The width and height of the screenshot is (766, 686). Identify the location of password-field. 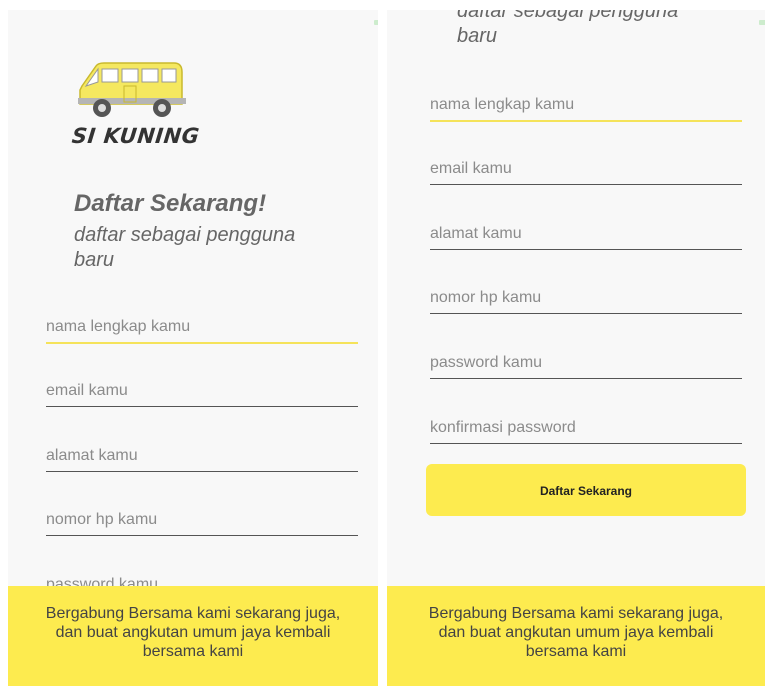
(586, 356).